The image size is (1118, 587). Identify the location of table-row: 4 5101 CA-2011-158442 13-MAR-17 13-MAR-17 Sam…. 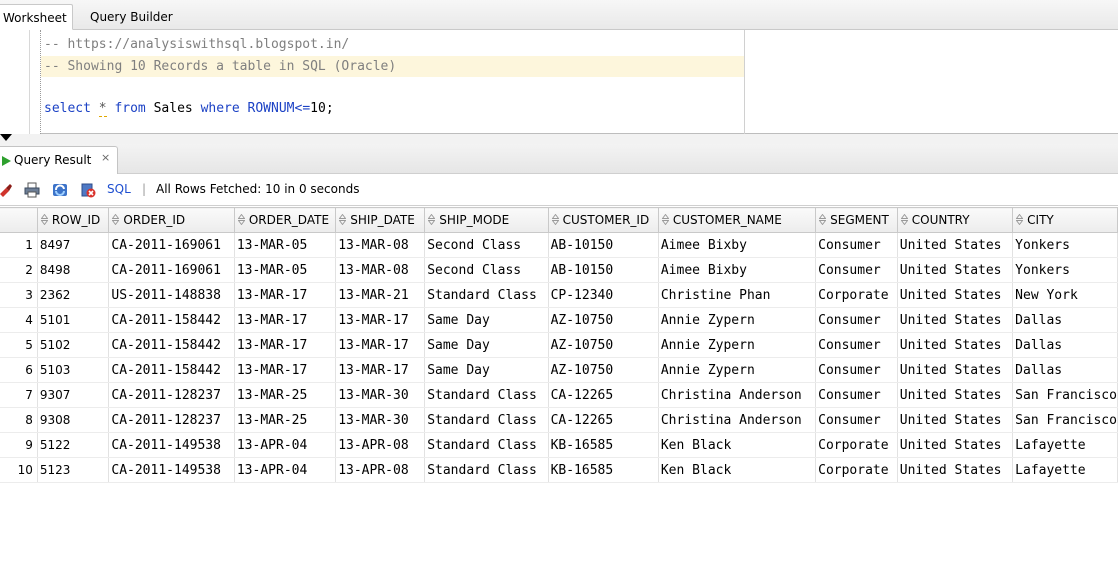
(559, 320).